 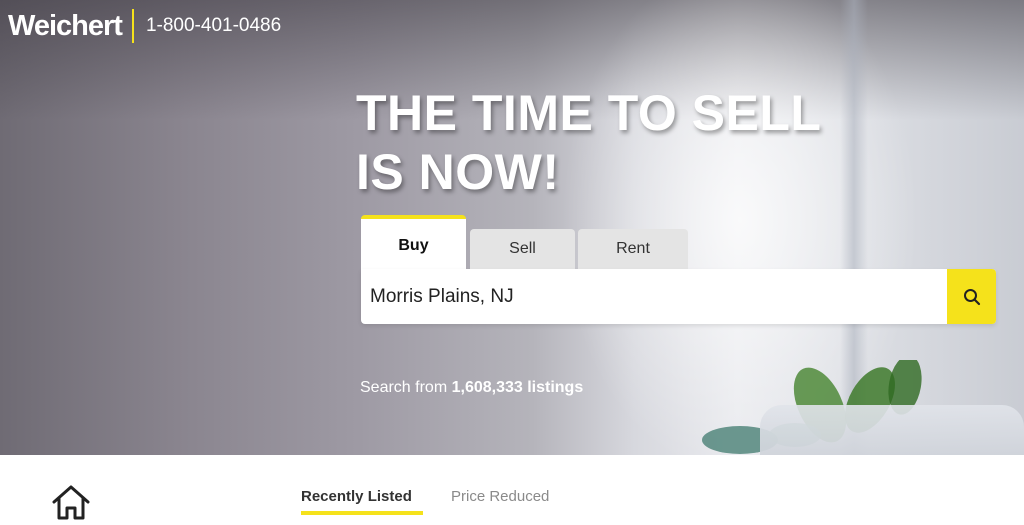 I want to click on tab-recently-listed: Recently Listed, so click(x=356, y=496).